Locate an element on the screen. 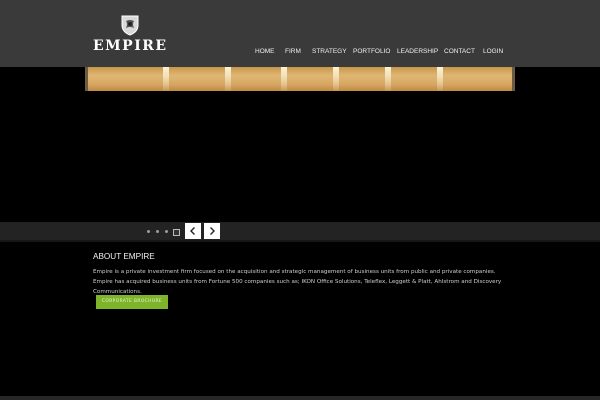 The width and height of the screenshot is (600, 400). image-frame is located at coordinates (300, 79).